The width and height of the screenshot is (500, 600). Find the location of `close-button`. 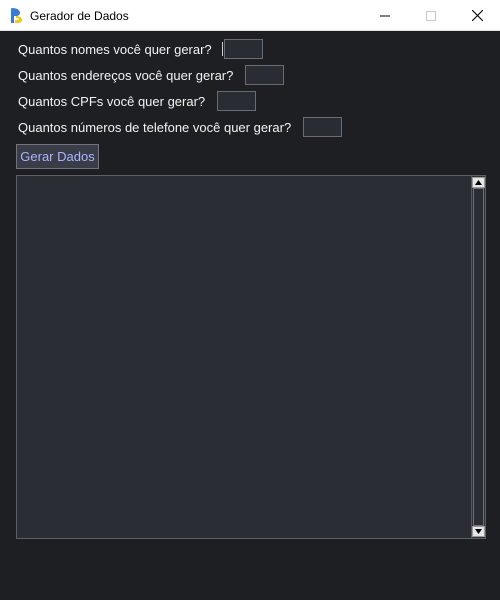

close-button is located at coordinates (477, 15).